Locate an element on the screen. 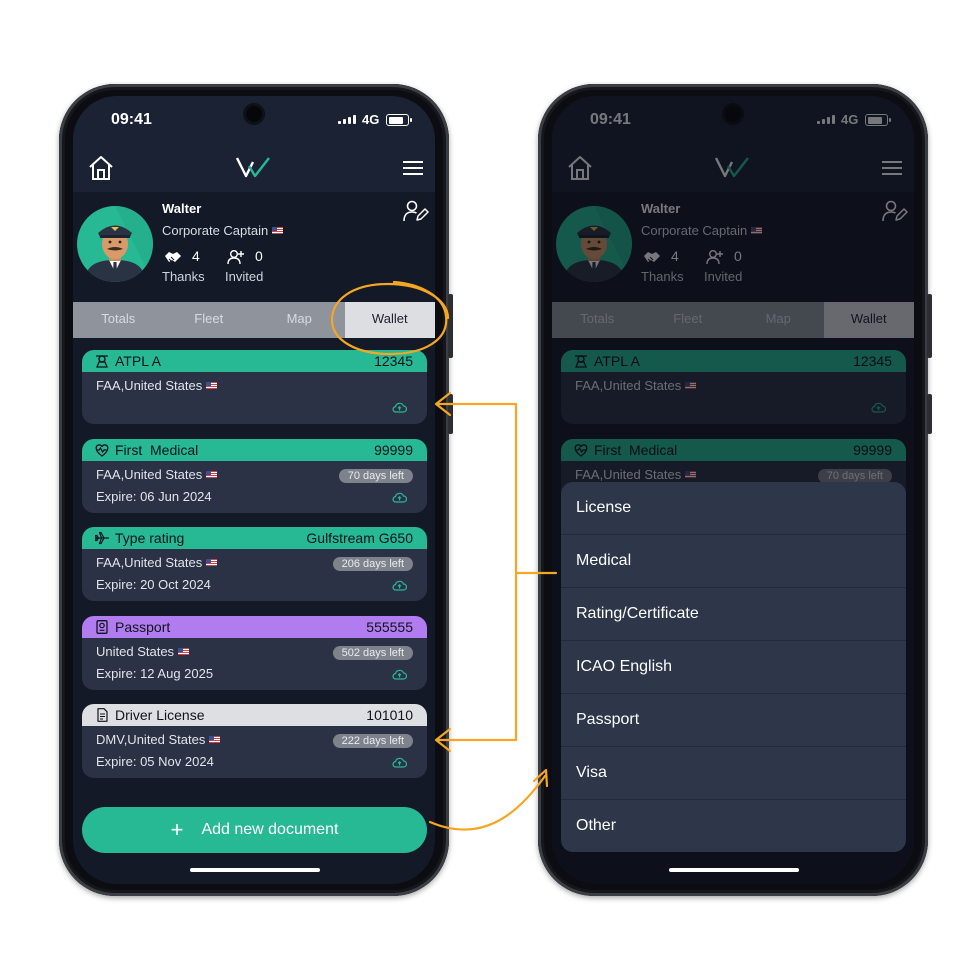 This screenshot has width=980, height=980. document-number: 101010 is located at coordinates (389, 715).